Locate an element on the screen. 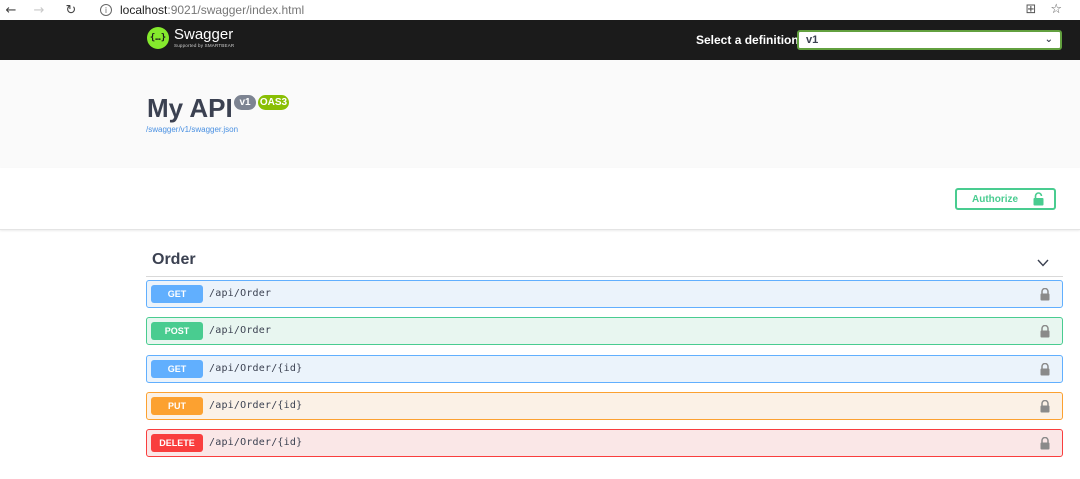  logo-text: Swagger Supported by SMARTBEAR is located at coordinates (204, 38).